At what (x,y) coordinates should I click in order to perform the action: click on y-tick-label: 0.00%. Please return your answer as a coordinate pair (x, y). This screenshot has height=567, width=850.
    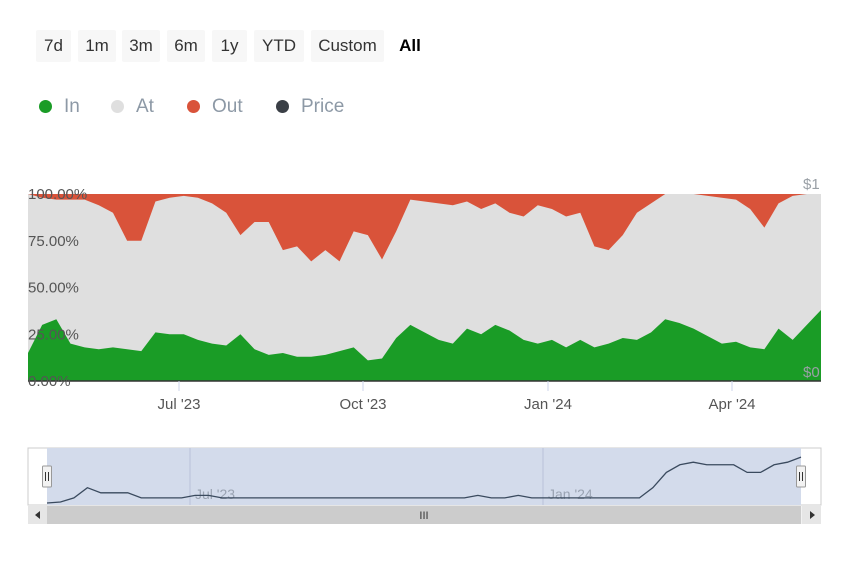
    Looking at the image, I should click on (49, 381).